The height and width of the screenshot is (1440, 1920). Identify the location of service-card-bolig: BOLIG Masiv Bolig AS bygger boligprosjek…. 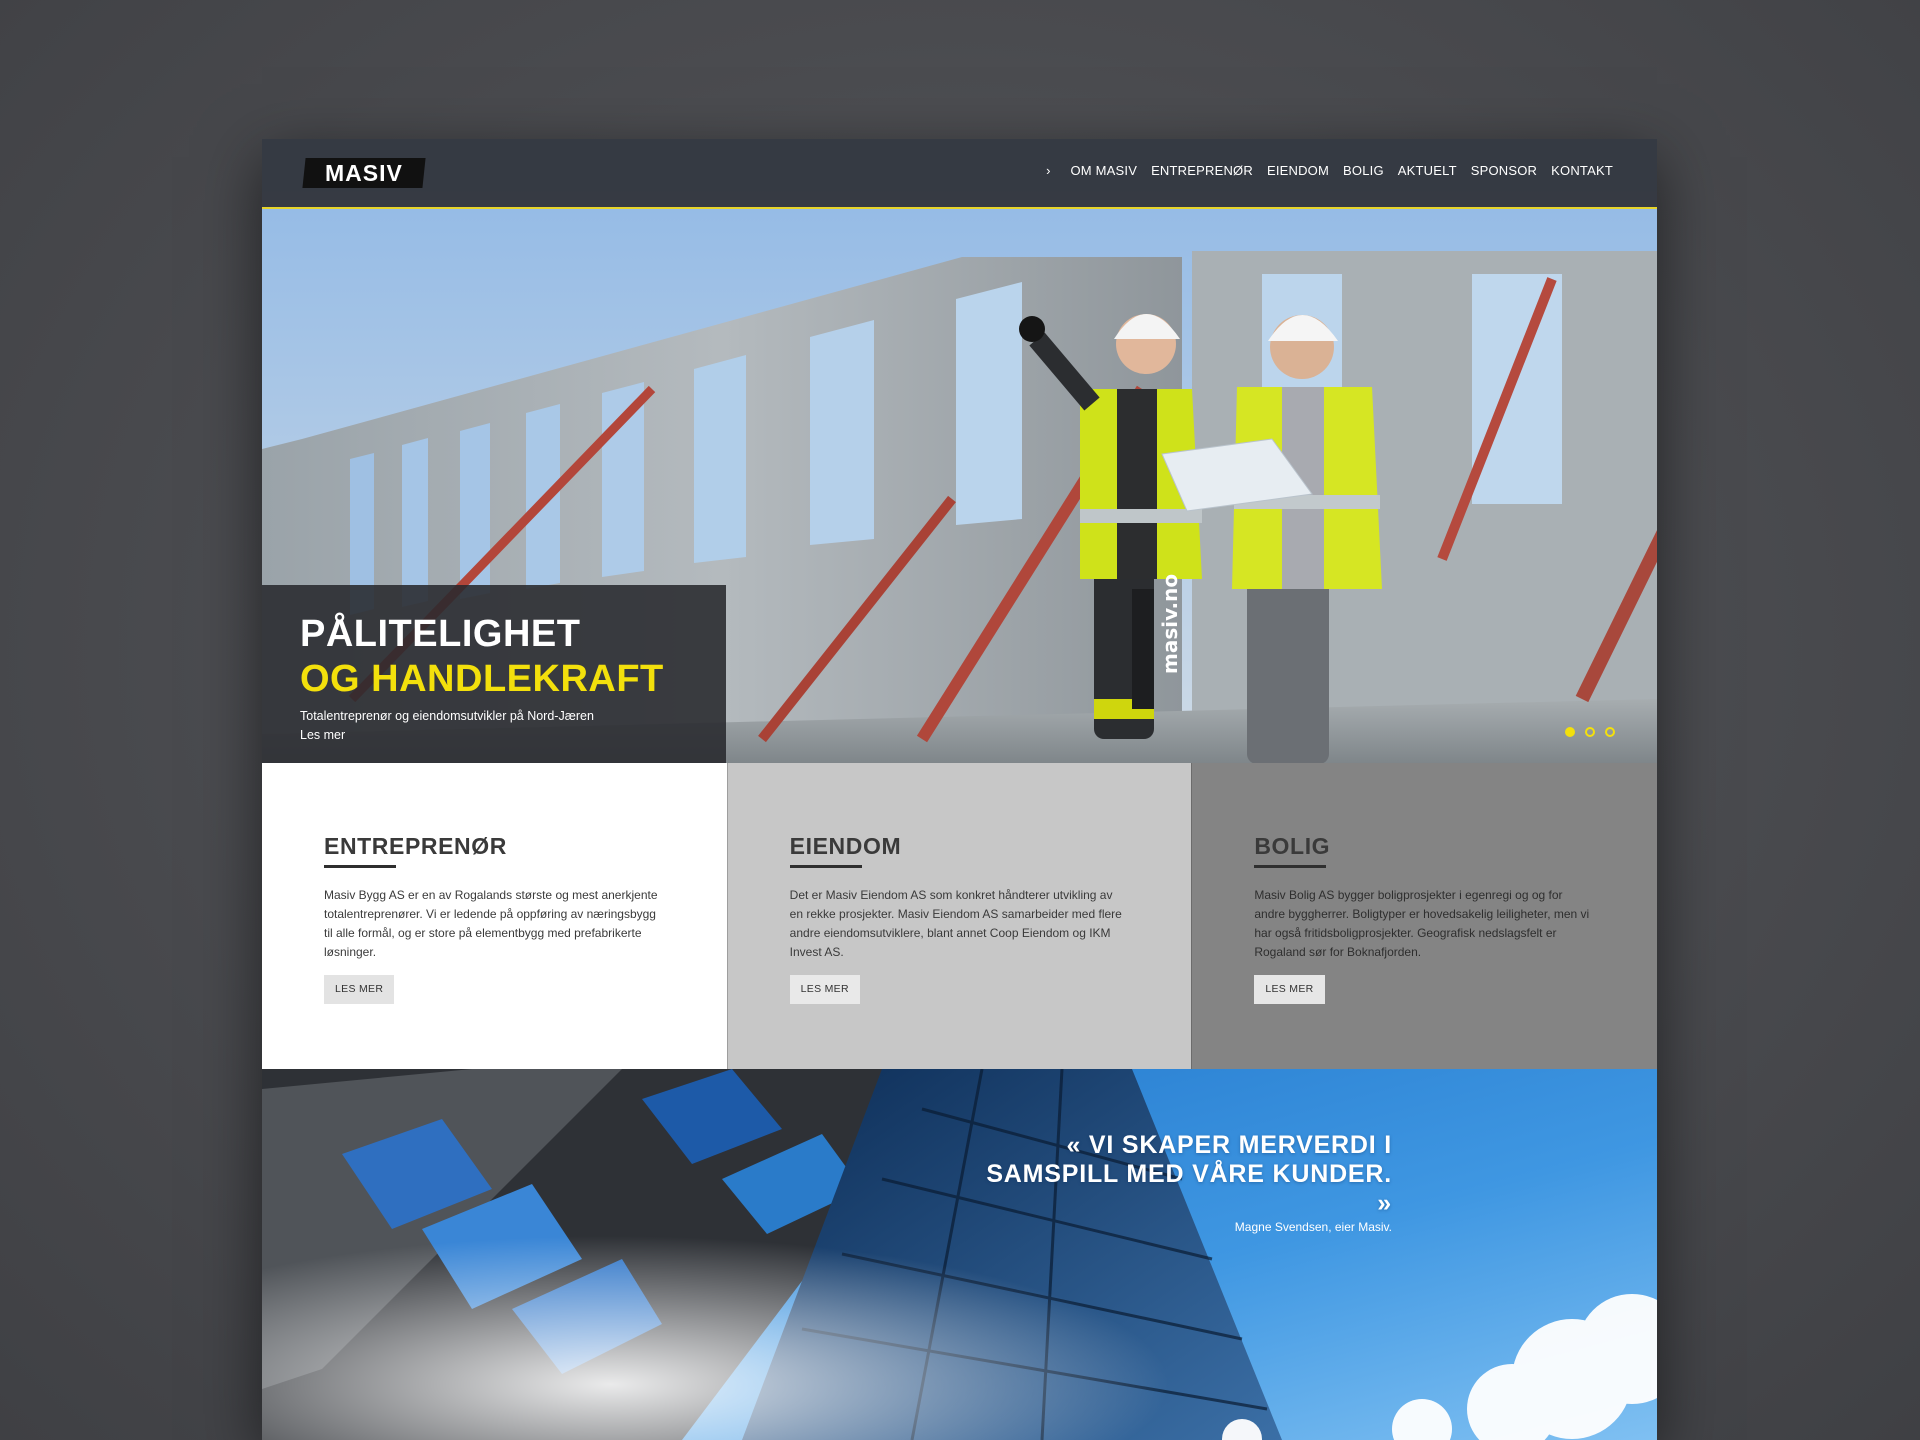
(1424, 916).